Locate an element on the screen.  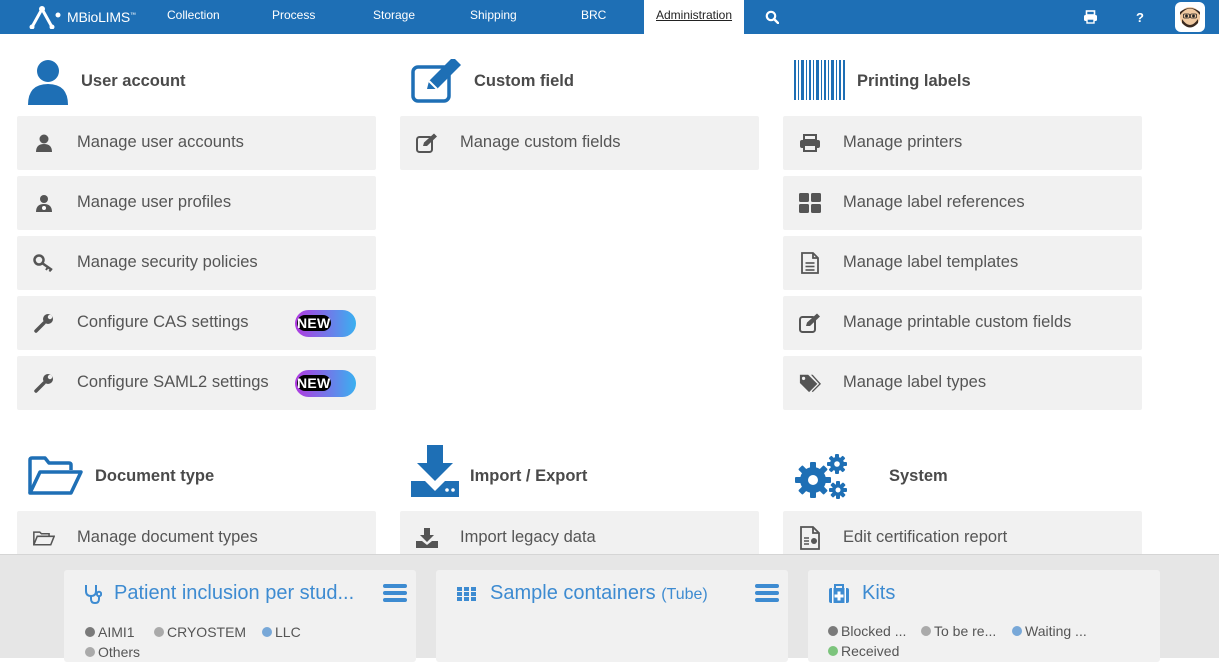
manage-printable-custom-fields-item: Manage printable custom fields is located at coordinates (962, 323).